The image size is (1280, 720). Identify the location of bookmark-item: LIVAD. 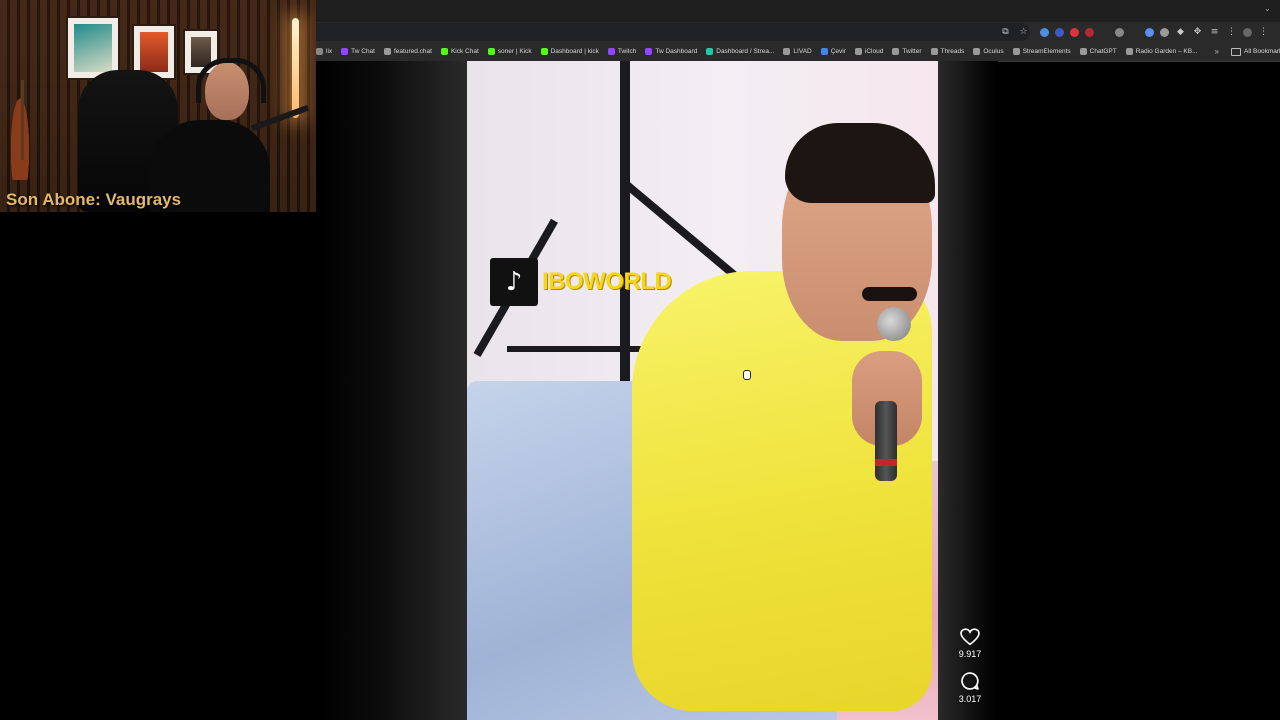
(797, 51).